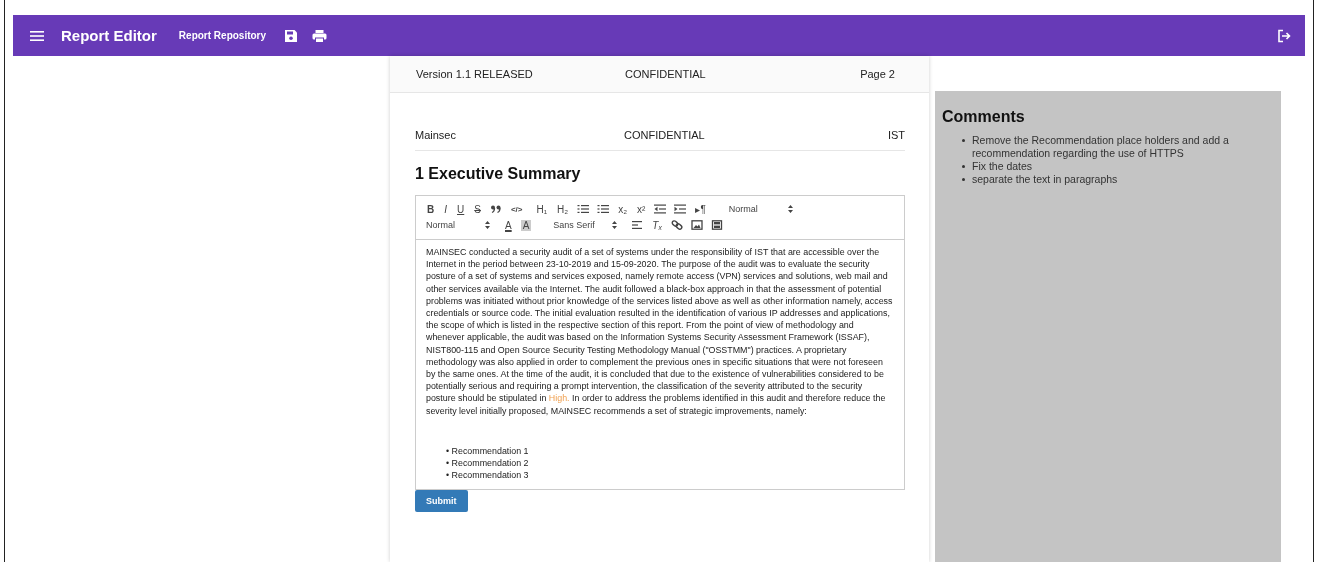 Image resolution: width=1318 pixels, height=562 pixels. What do you see at coordinates (431, 209) in the screenshot?
I see `format-button: B` at bounding box center [431, 209].